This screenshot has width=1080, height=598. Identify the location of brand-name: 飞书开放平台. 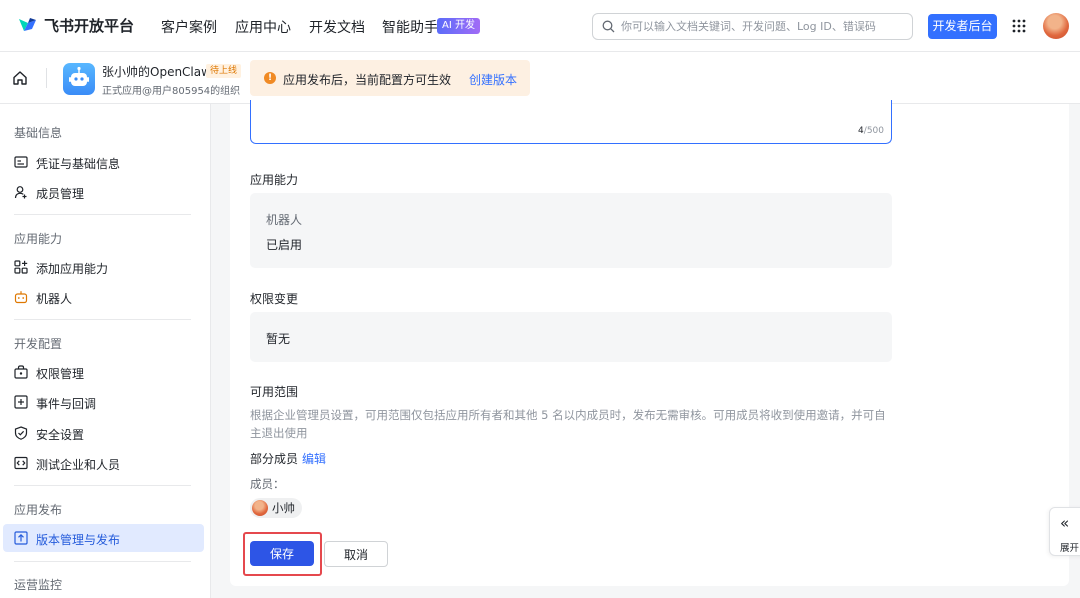
(89, 25).